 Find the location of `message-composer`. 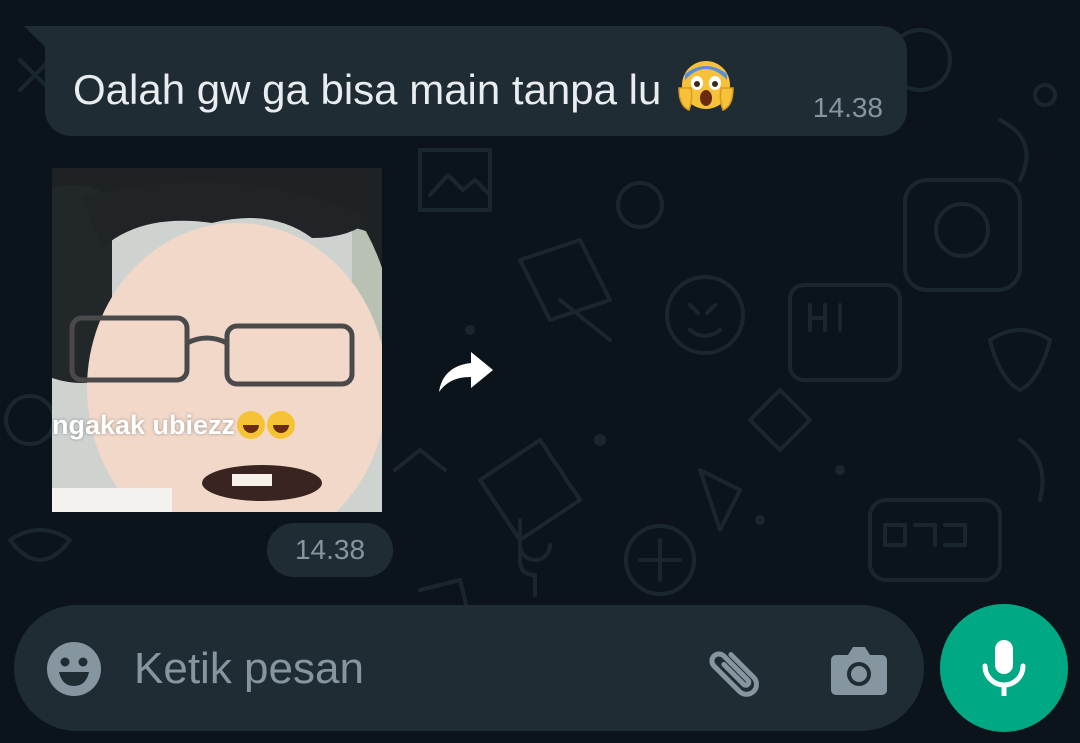

message-composer is located at coordinates (469, 668).